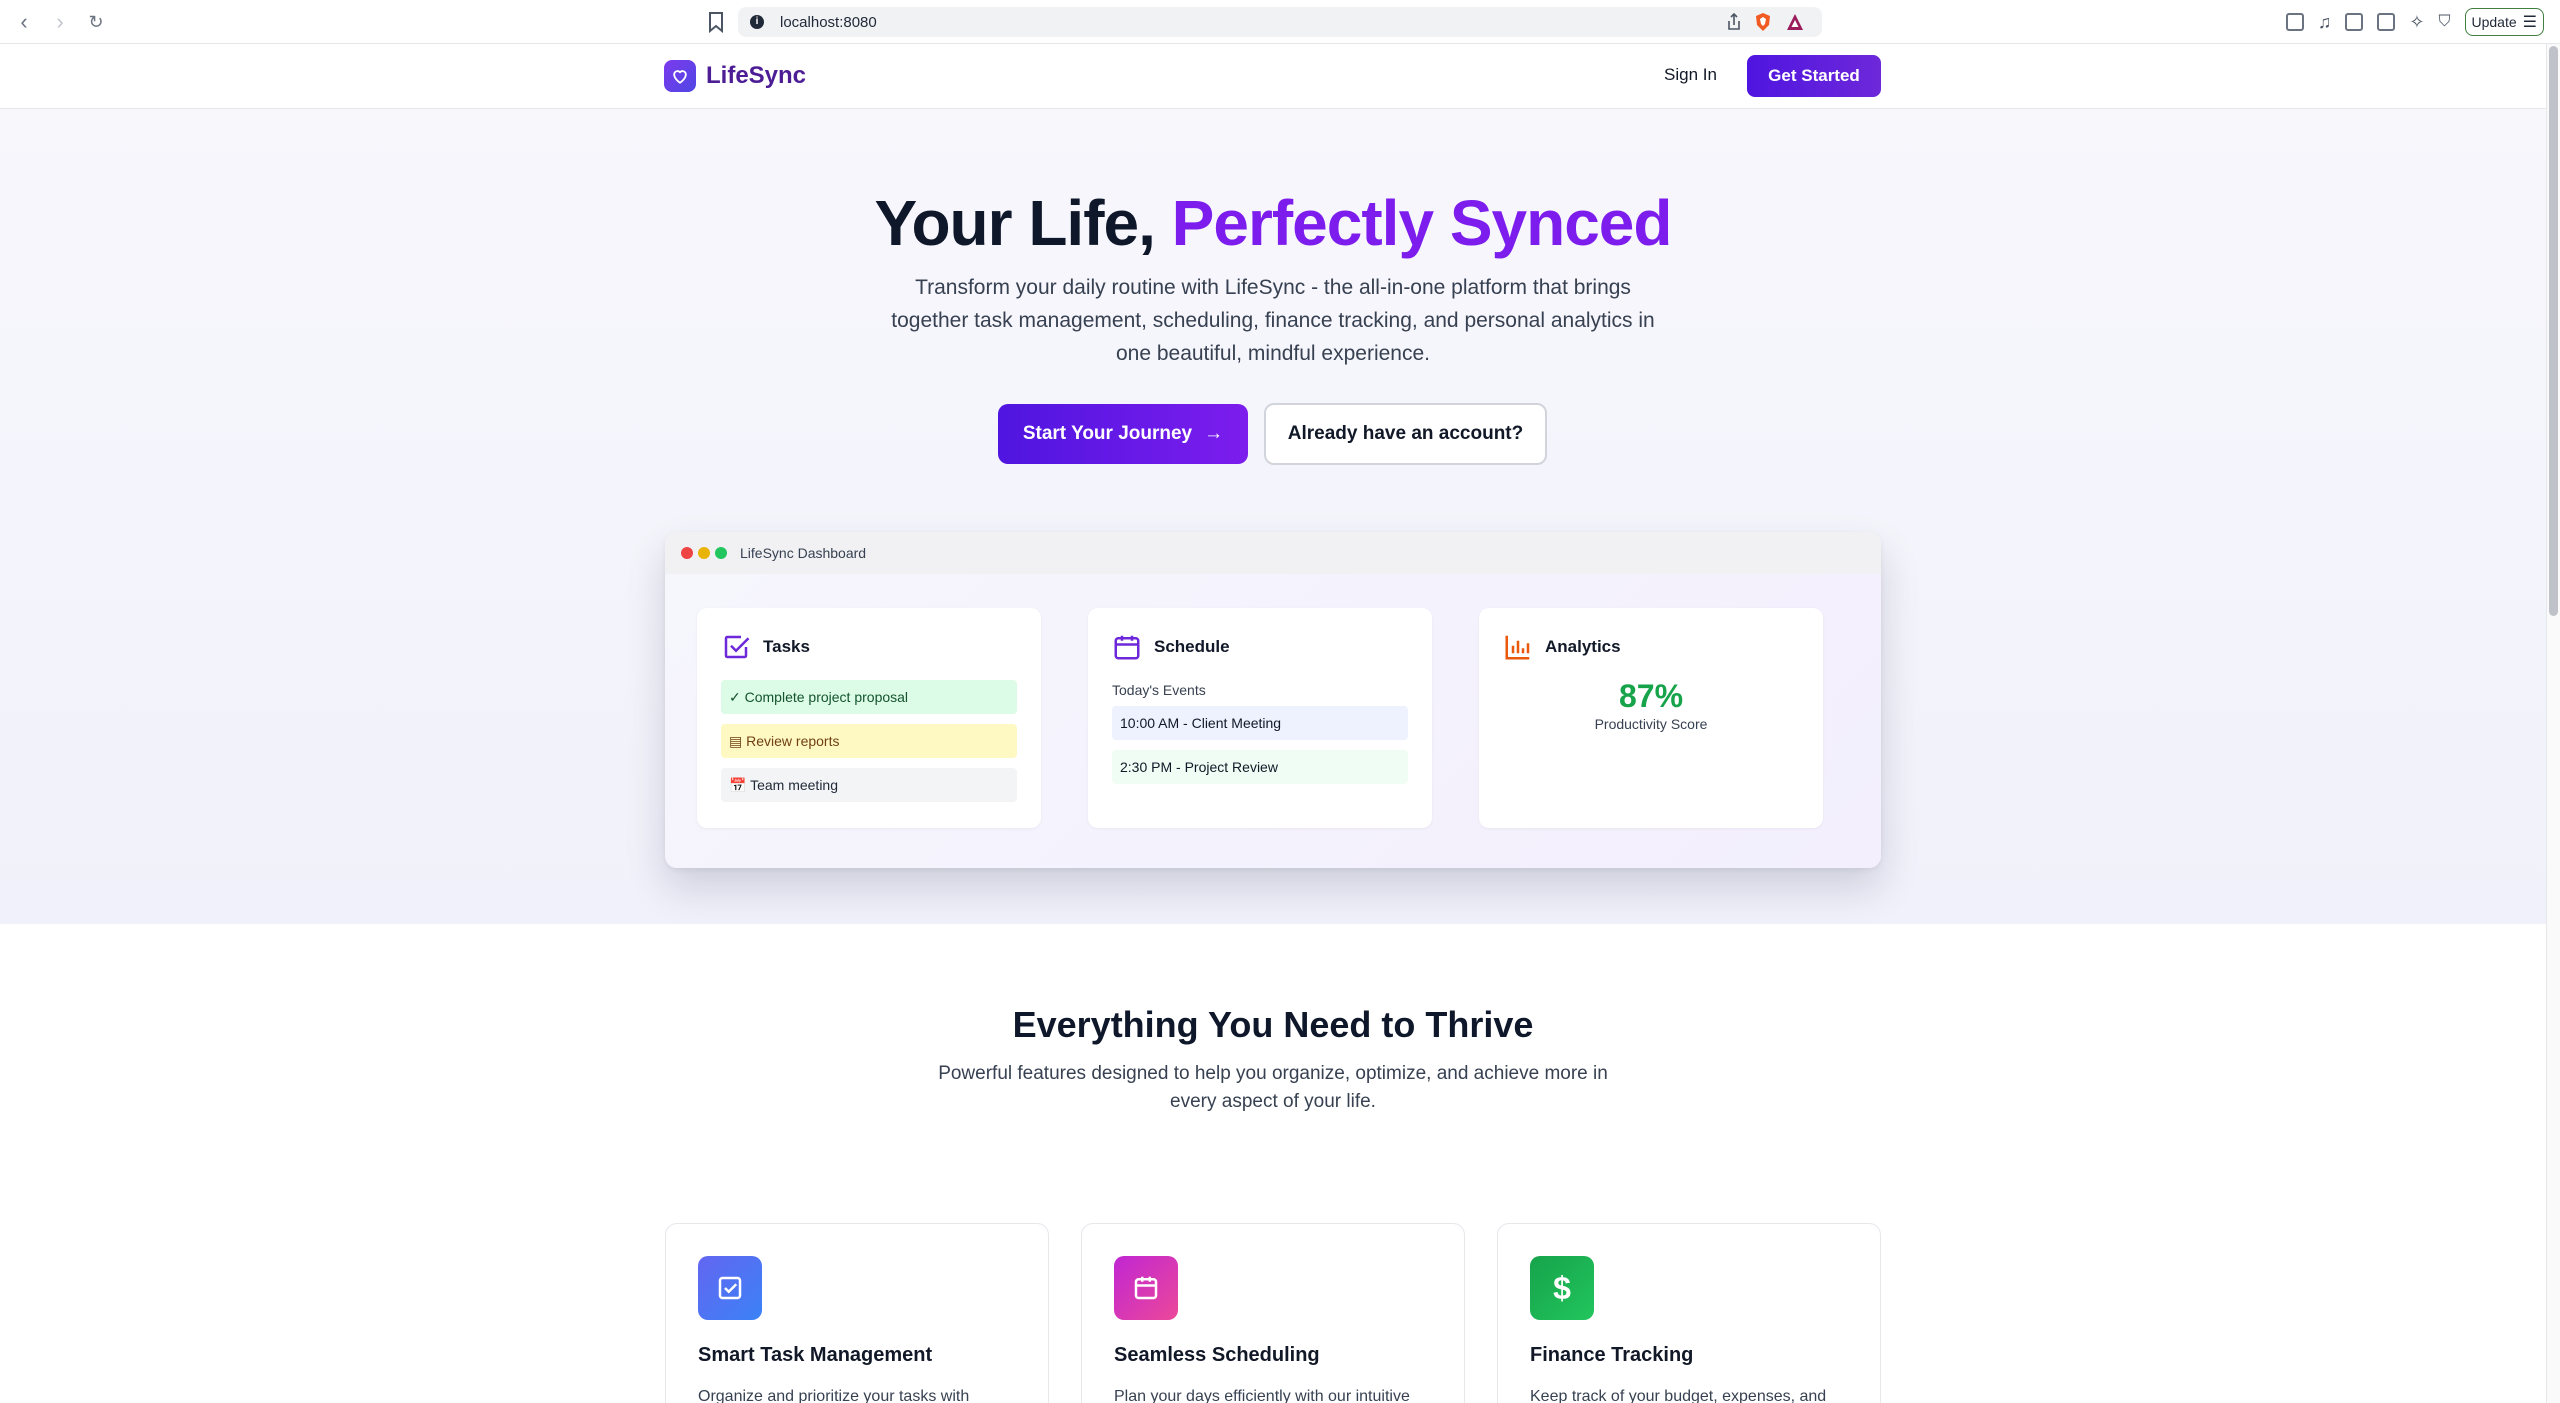 This screenshot has width=2560, height=1403. I want to click on schedule-card-title: Schedule, so click(1192, 646).